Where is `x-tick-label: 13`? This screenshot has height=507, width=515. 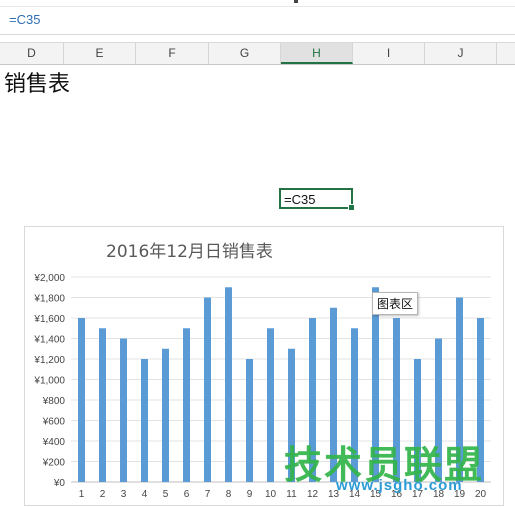 x-tick-label: 13 is located at coordinates (334, 494).